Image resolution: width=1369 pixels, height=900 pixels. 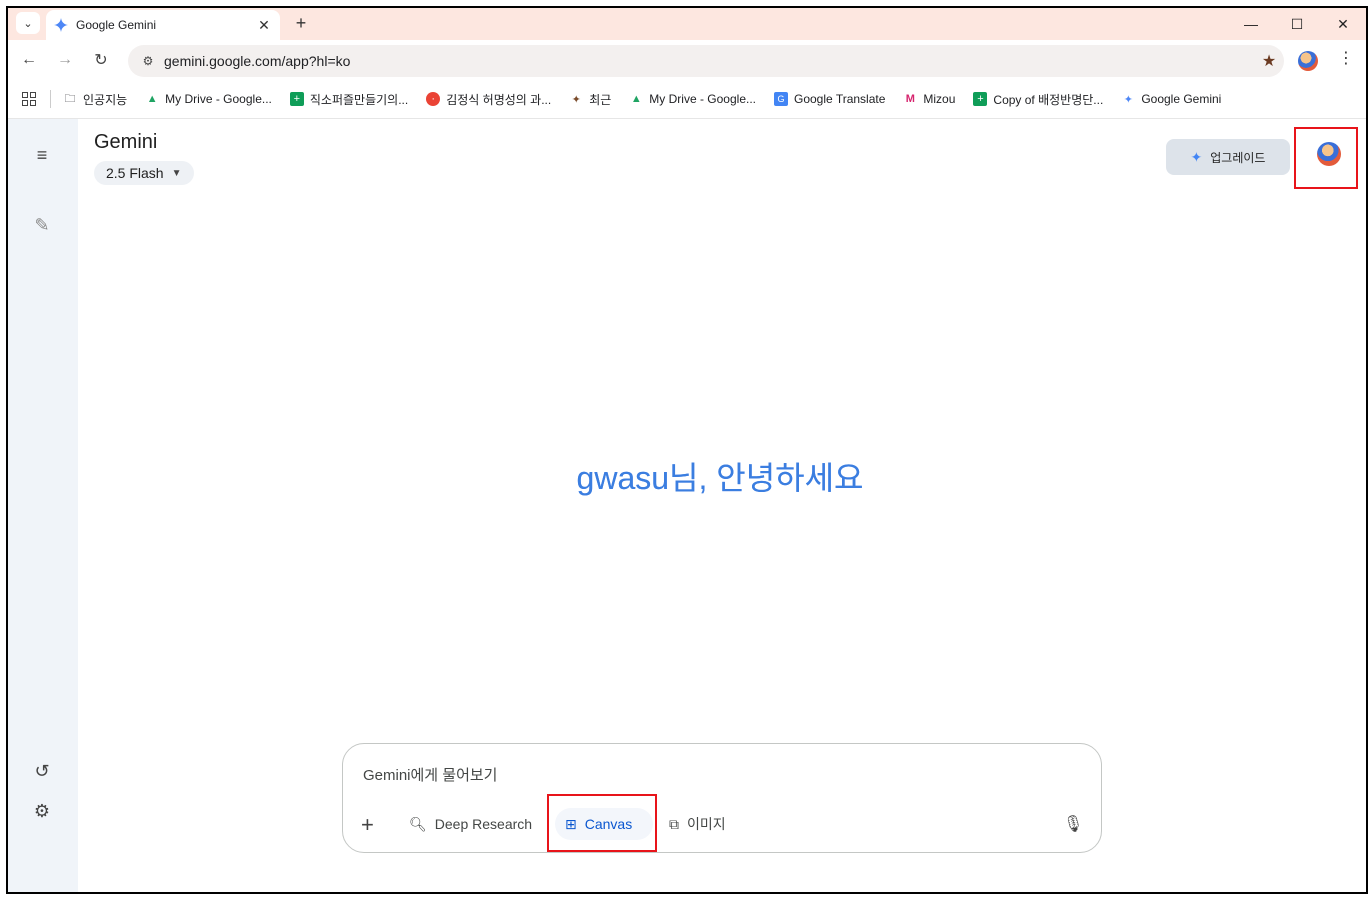 What do you see at coordinates (687, 24) in the screenshot?
I see `tab-strip: ⌄ Google Gemini ✕ + — ☐ ✕` at bounding box center [687, 24].